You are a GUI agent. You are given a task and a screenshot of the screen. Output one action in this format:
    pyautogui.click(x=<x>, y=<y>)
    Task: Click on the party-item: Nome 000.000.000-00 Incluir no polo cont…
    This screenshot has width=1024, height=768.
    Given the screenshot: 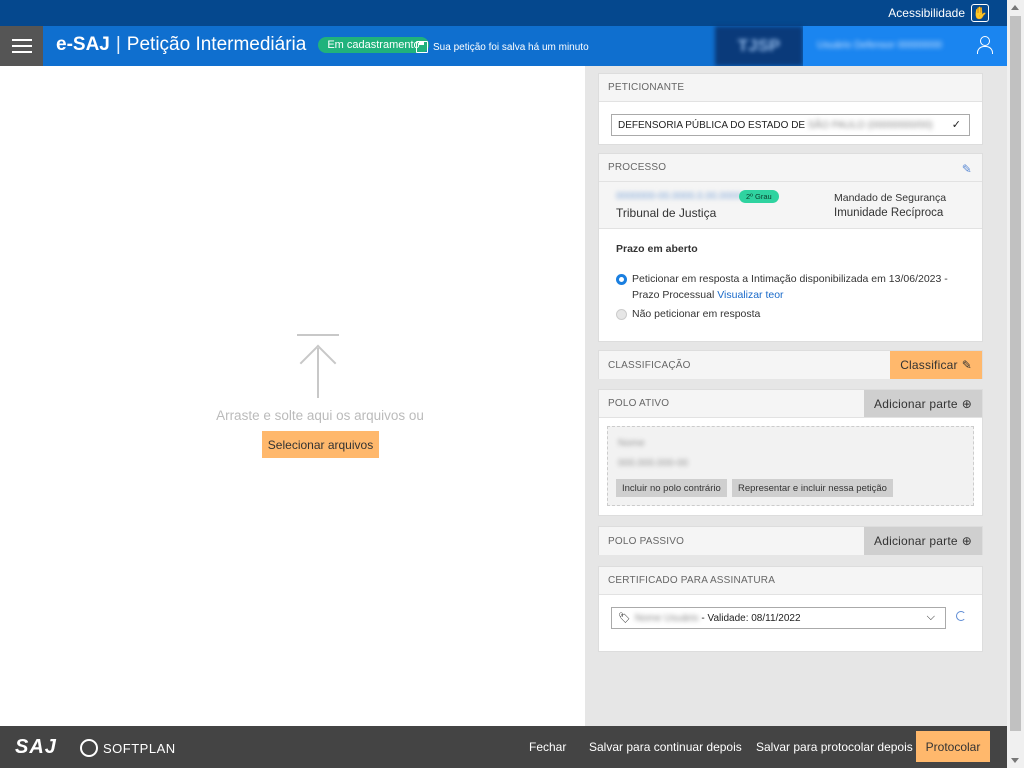 What is the action you would take?
    pyautogui.click(x=790, y=466)
    